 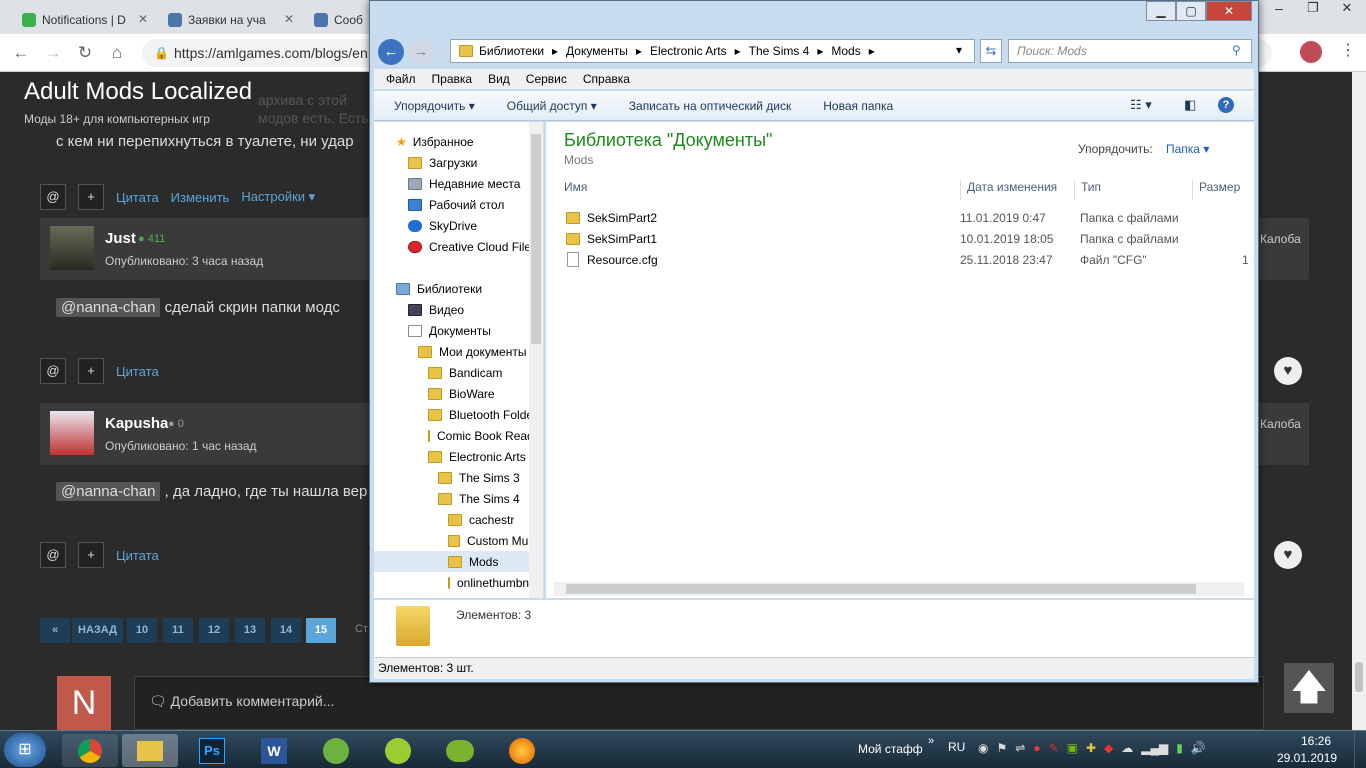 I want to click on view-options-icon: ☷ ▾, so click(x=1141, y=105).